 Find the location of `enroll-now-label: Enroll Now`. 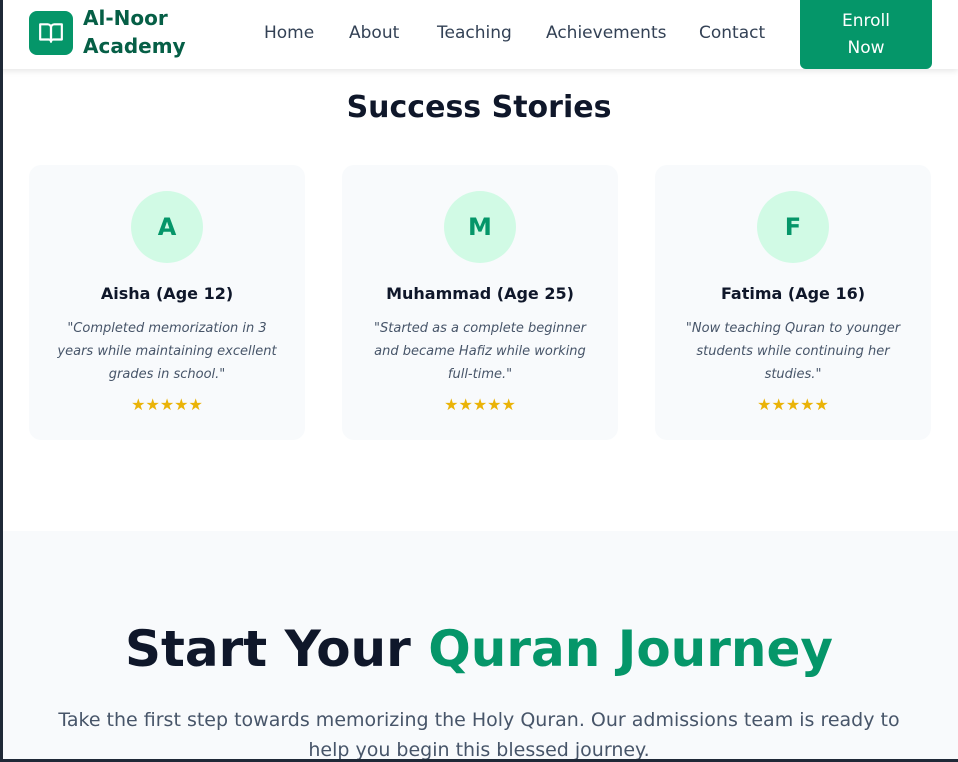

enroll-now-label: Enroll Now is located at coordinates (866, 34).